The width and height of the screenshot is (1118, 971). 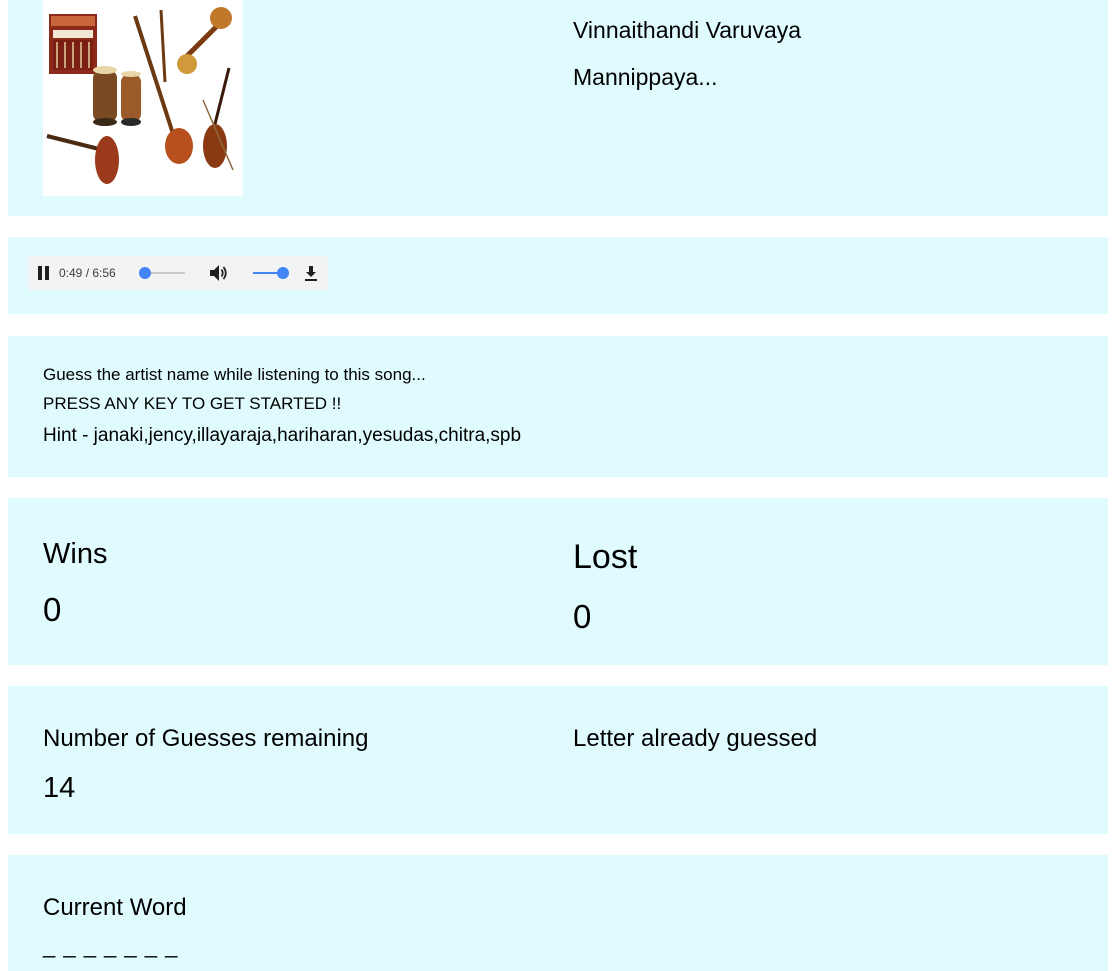 What do you see at coordinates (558, 913) in the screenshot?
I see `current-word-panel: Current Word _ _ _ _ _ _ _` at bounding box center [558, 913].